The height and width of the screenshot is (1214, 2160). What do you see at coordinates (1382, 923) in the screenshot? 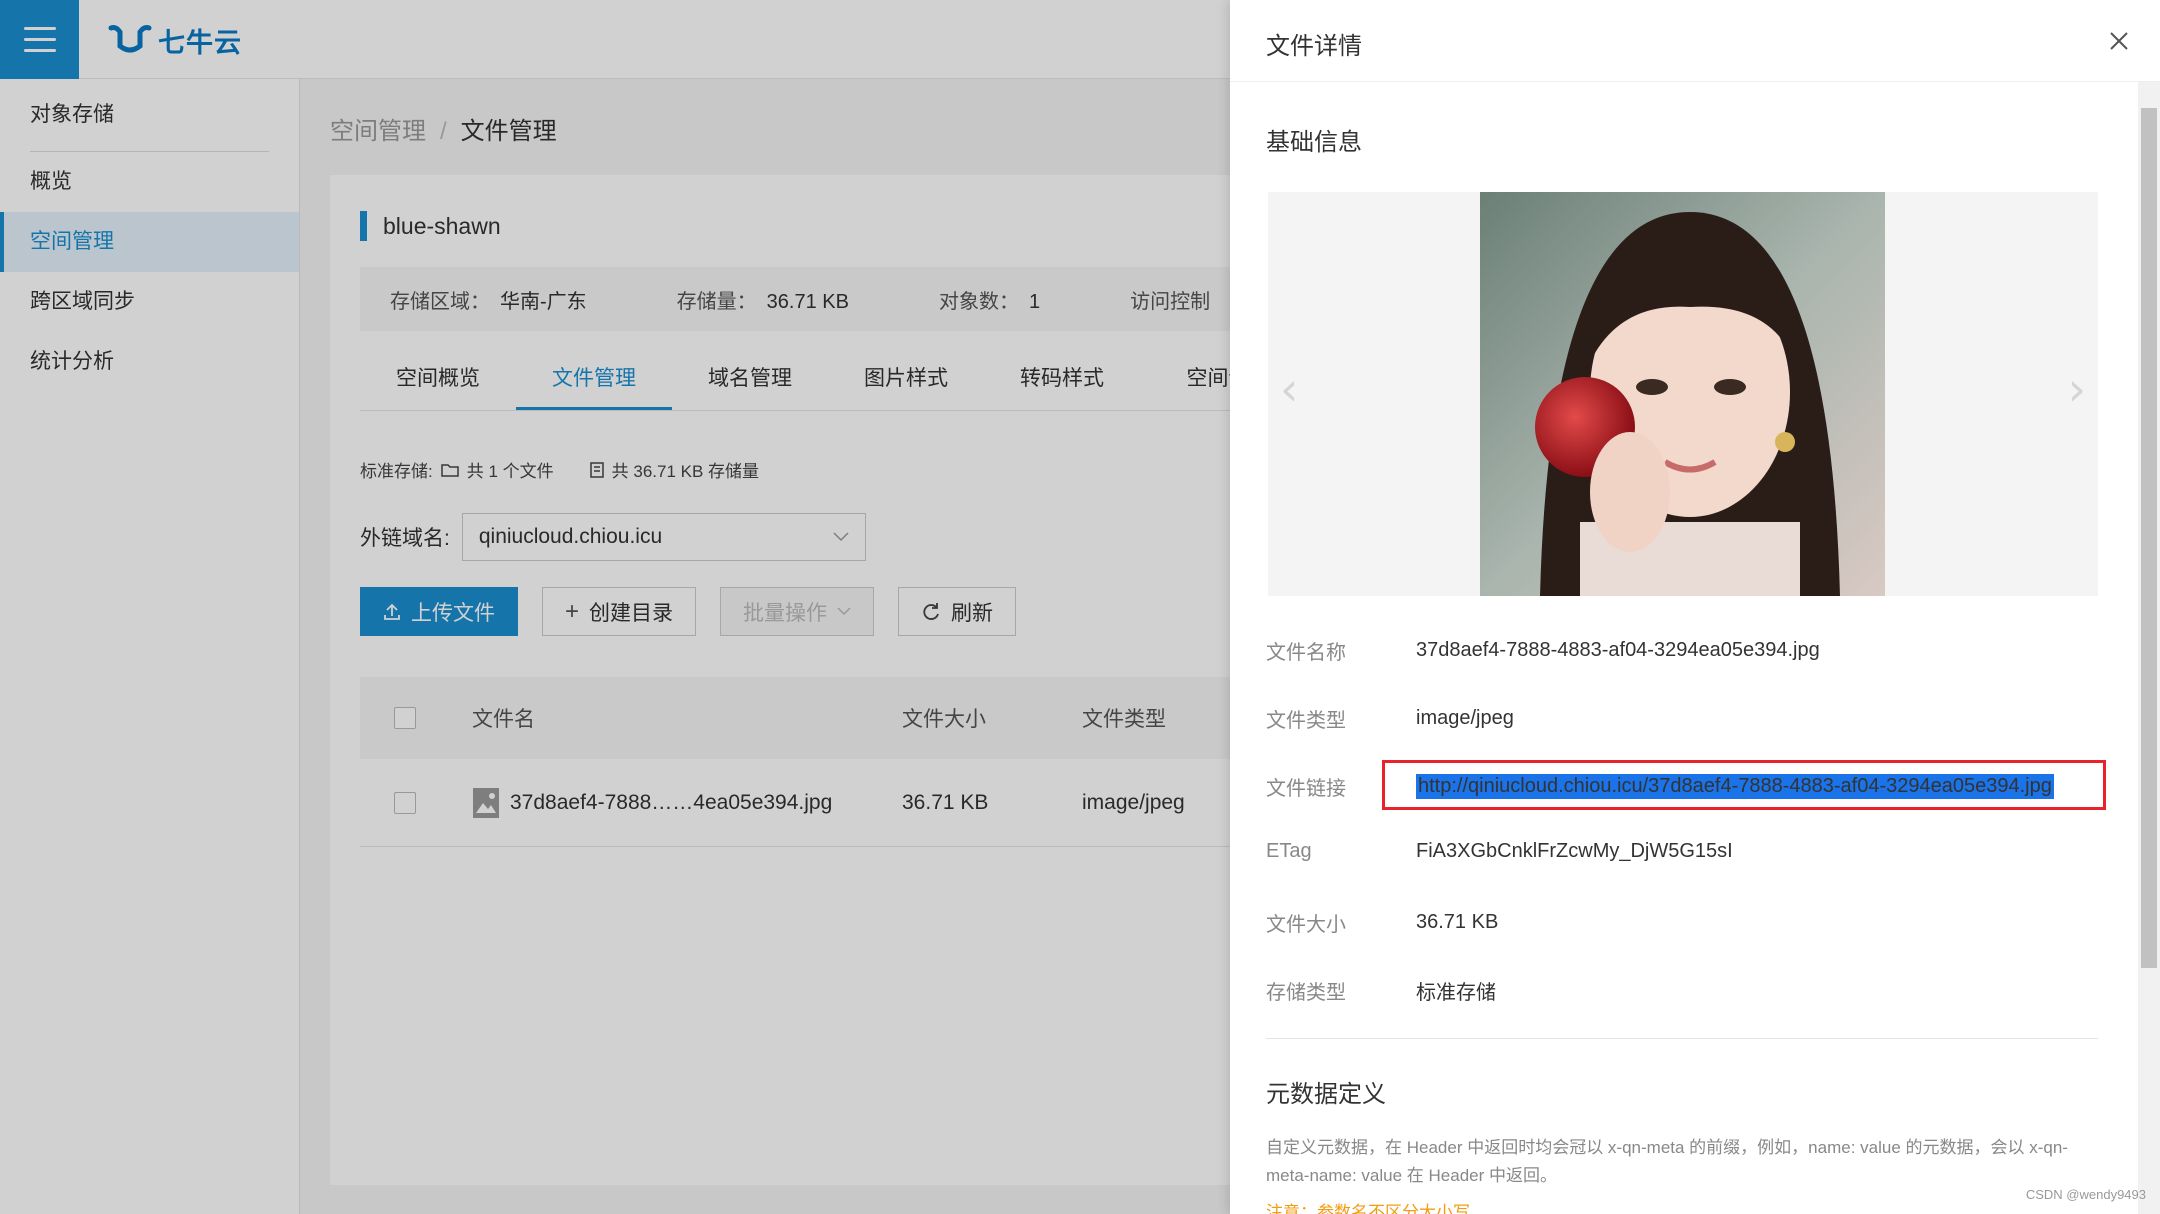
I see `field-file-size: 文件大小 36.71 KB` at bounding box center [1382, 923].